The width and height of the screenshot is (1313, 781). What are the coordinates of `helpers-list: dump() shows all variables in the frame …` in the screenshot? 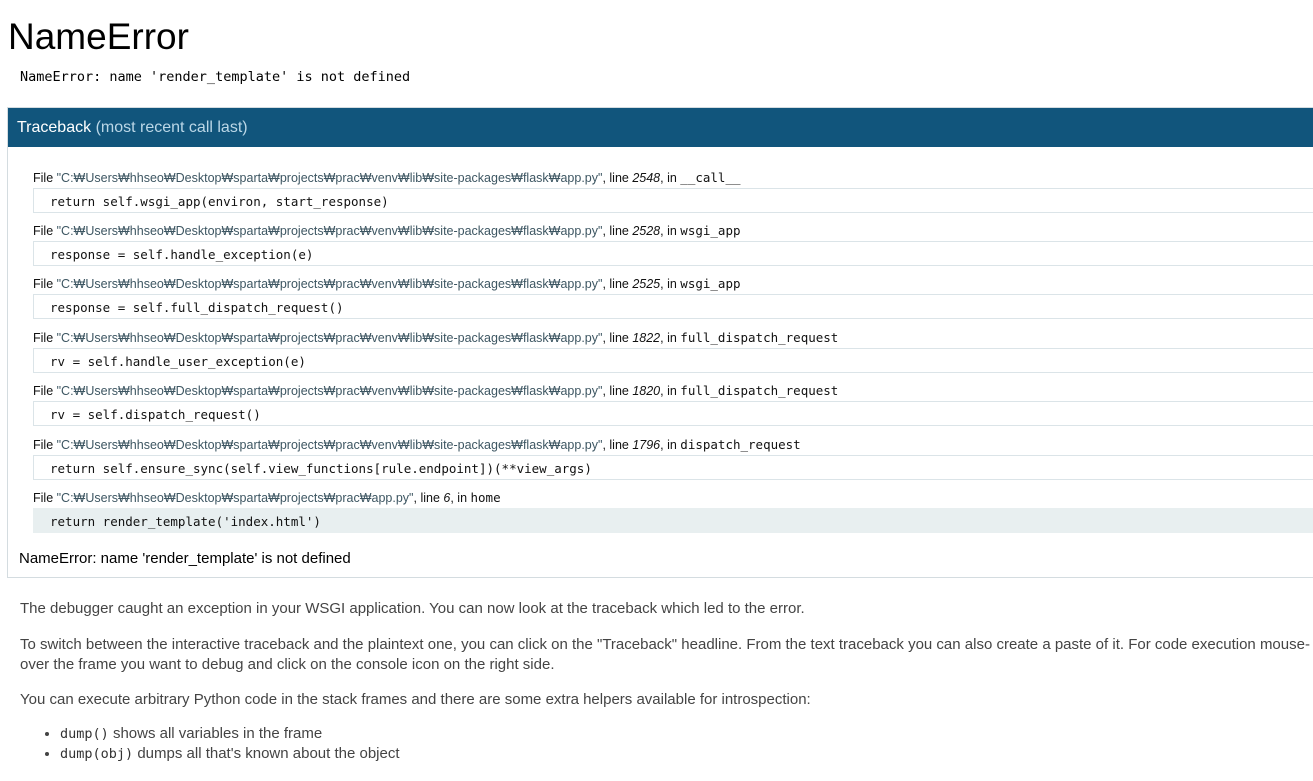 It's located at (210, 744).